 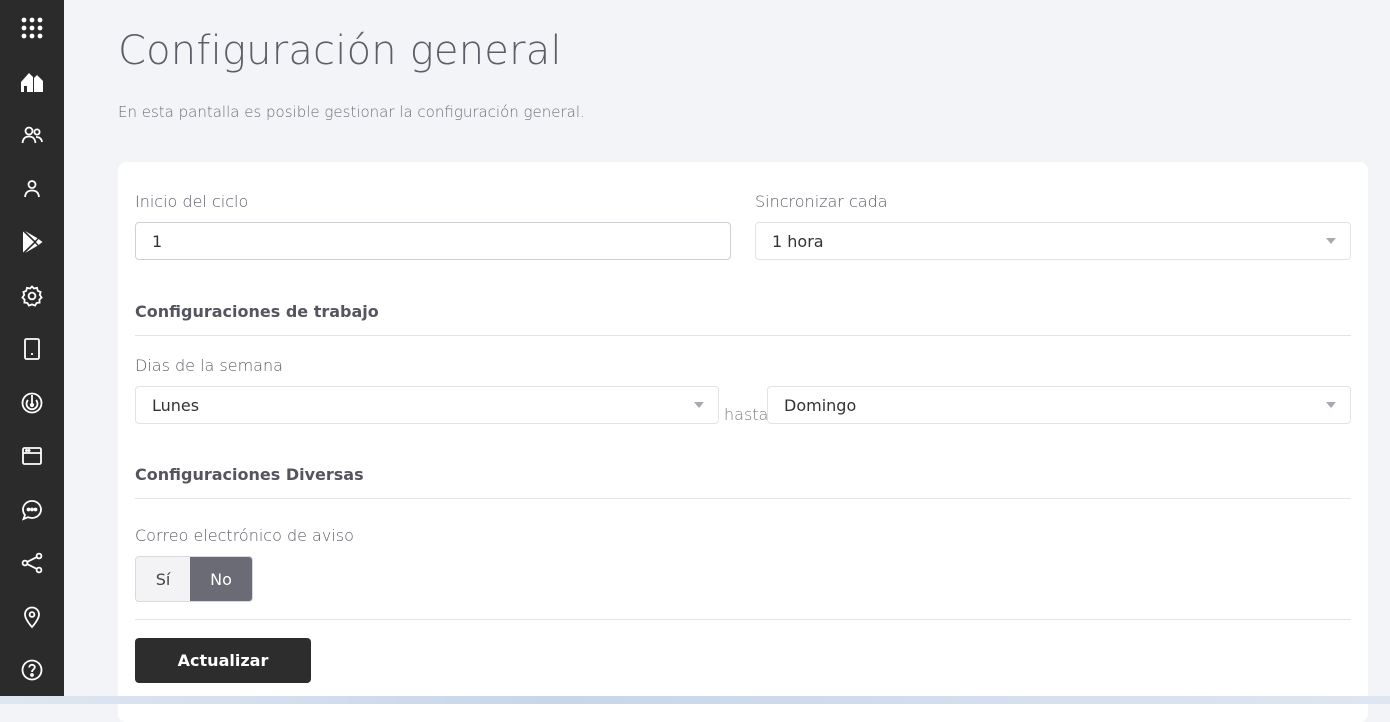 I want to click on sync-every-value: 1 hora, so click(x=798, y=241).